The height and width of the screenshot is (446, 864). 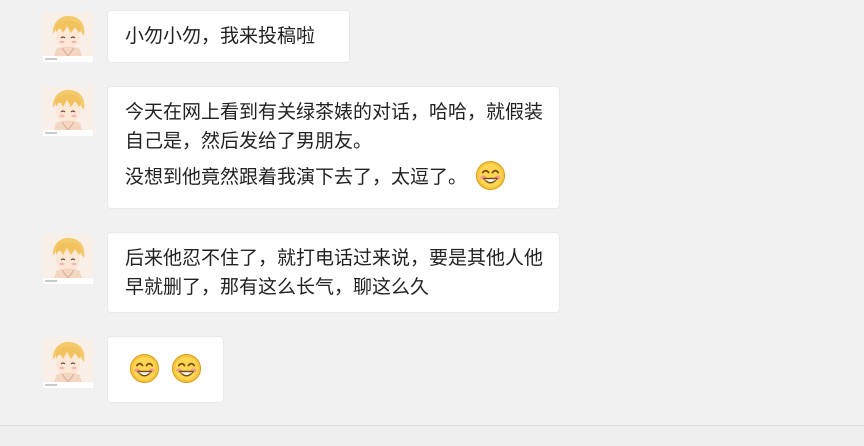 What do you see at coordinates (220, 36) in the screenshot?
I see `message-text: 小勿小勿，我来投稿啦` at bounding box center [220, 36].